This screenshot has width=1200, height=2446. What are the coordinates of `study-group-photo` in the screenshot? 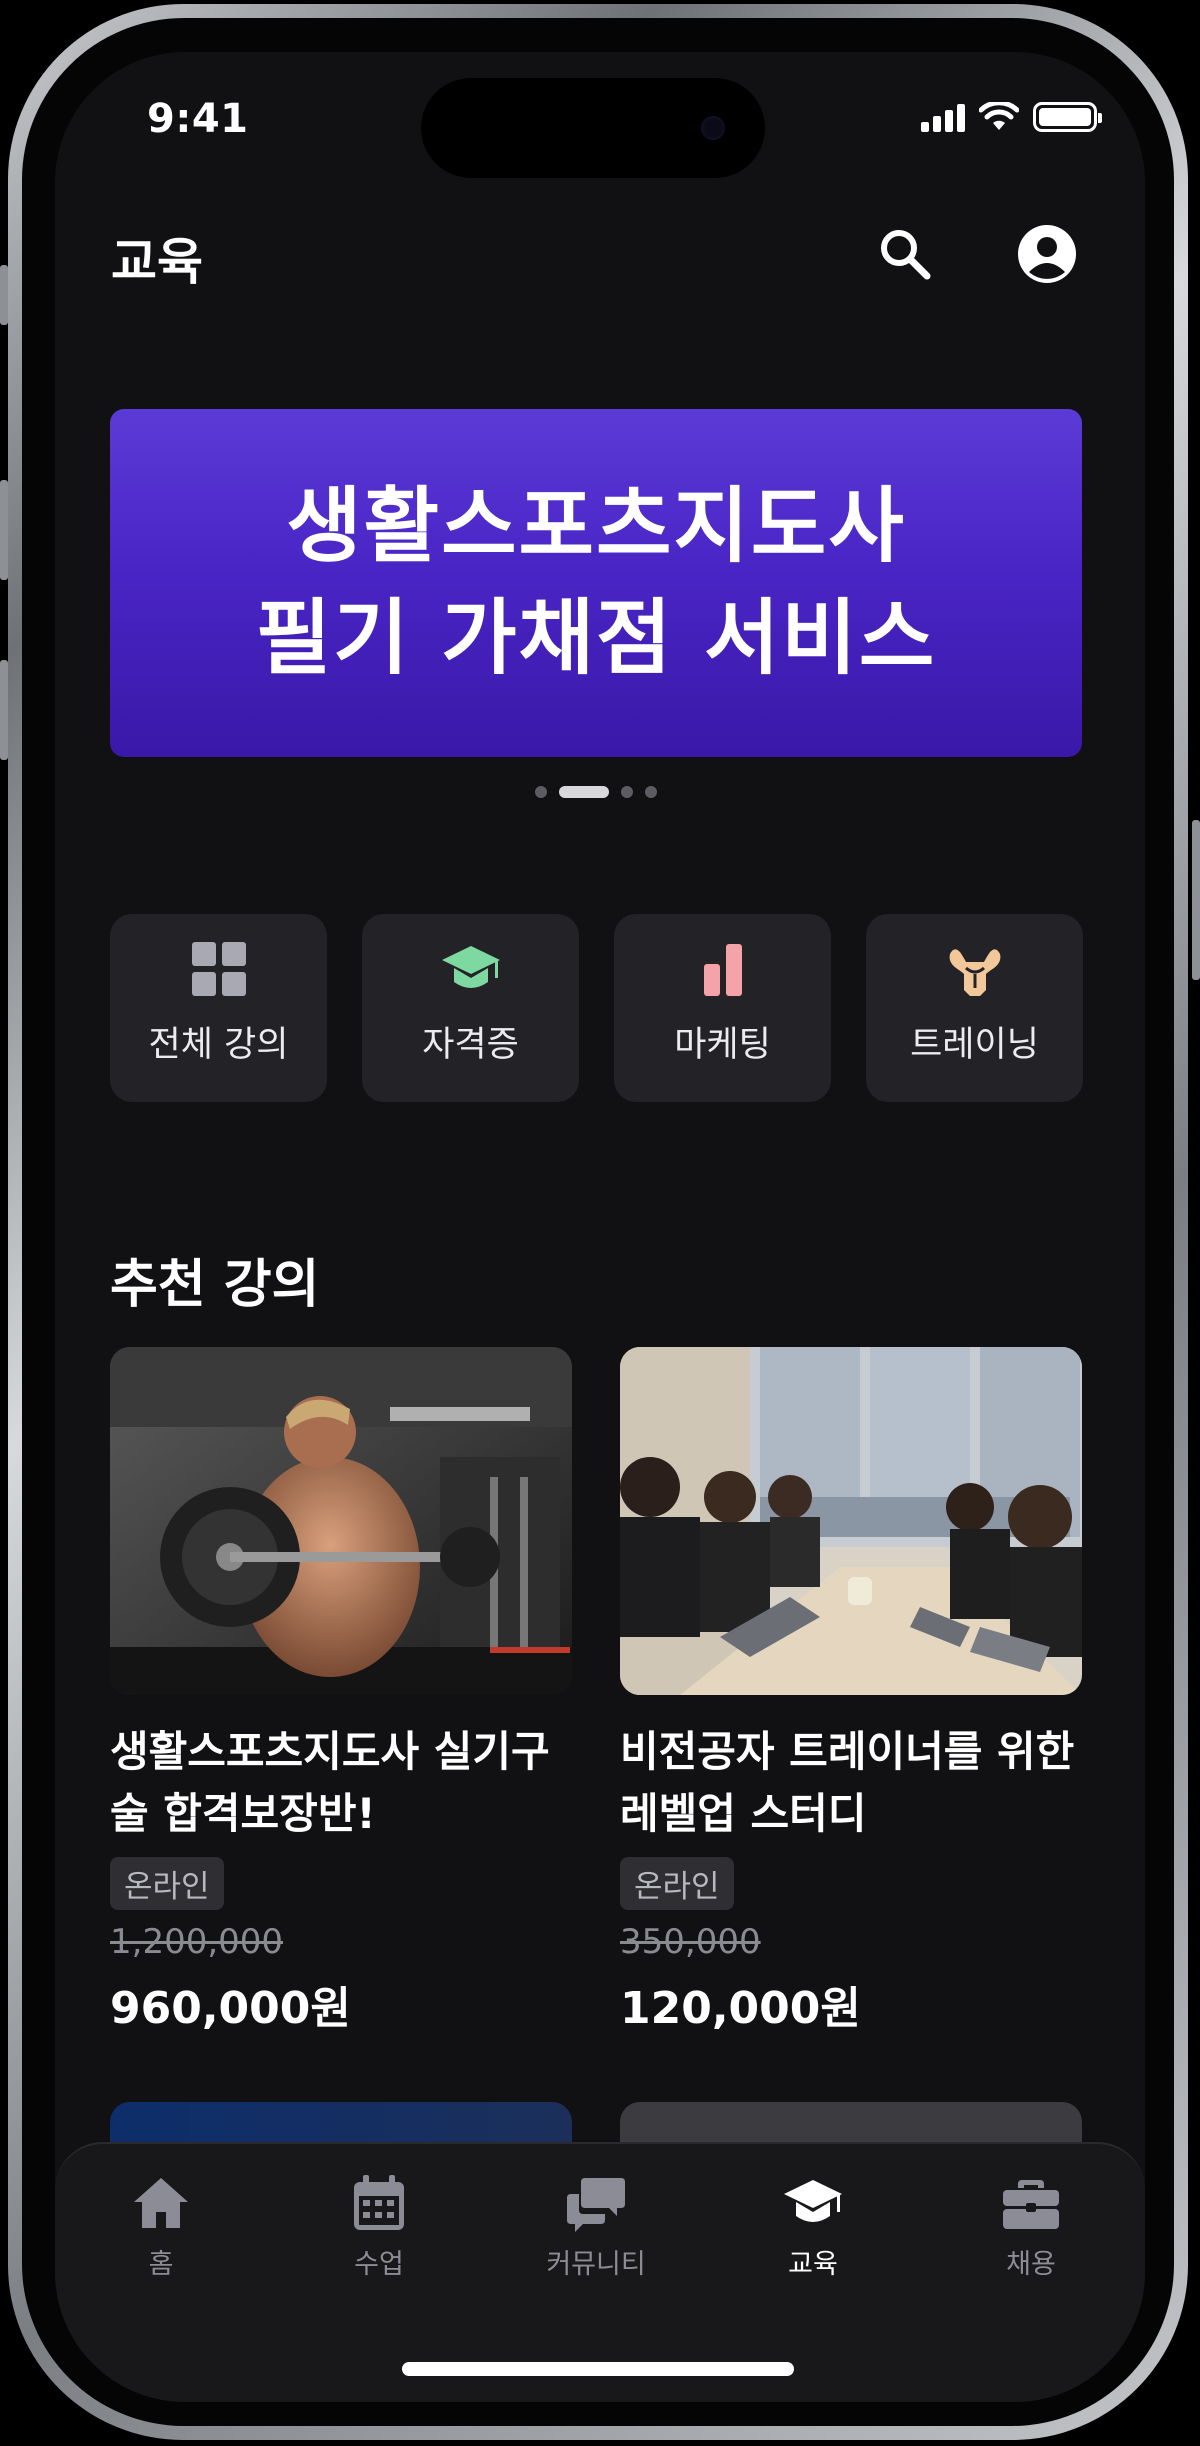 It's located at (851, 1521).